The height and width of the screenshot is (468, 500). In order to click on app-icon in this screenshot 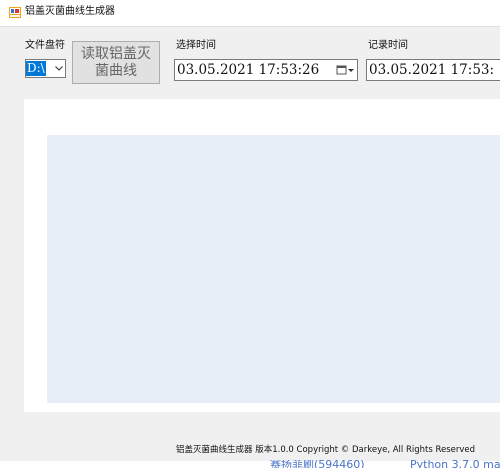, I will do `click(15, 12)`.